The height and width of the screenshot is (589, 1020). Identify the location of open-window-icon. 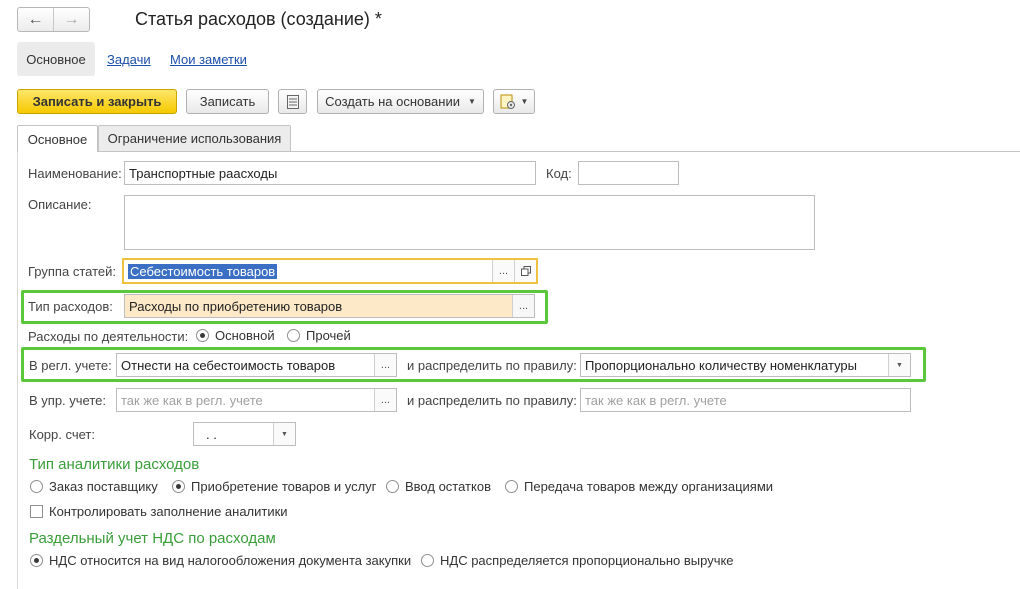
(525, 271).